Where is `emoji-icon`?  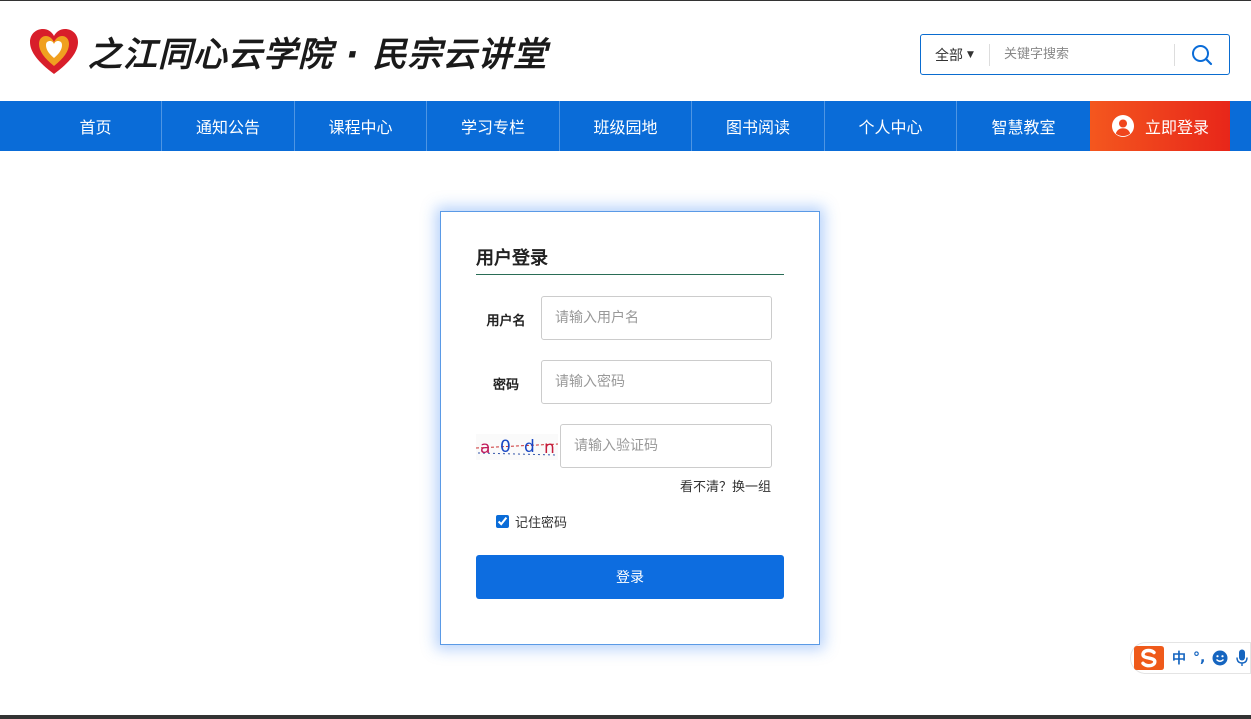
emoji-icon is located at coordinates (1220, 658).